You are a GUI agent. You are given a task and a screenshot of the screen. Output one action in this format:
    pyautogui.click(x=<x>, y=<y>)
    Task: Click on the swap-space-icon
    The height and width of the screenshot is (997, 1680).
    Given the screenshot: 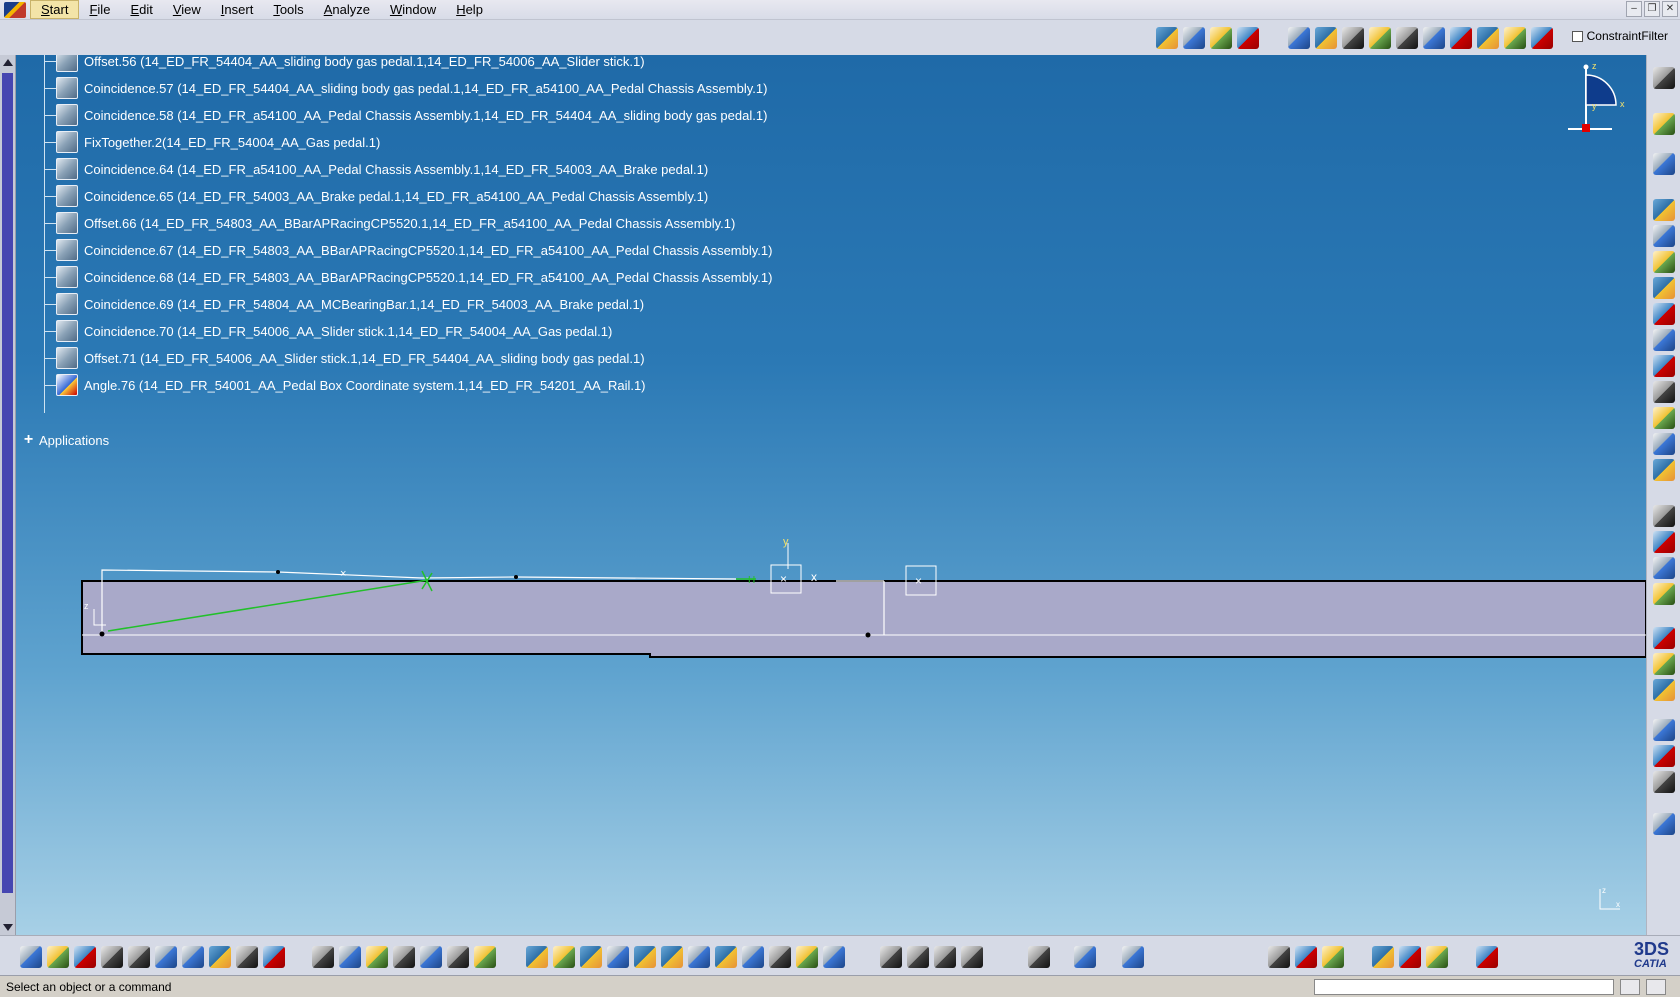 What is the action you would take?
    pyautogui.click(x=834, y=957)
    